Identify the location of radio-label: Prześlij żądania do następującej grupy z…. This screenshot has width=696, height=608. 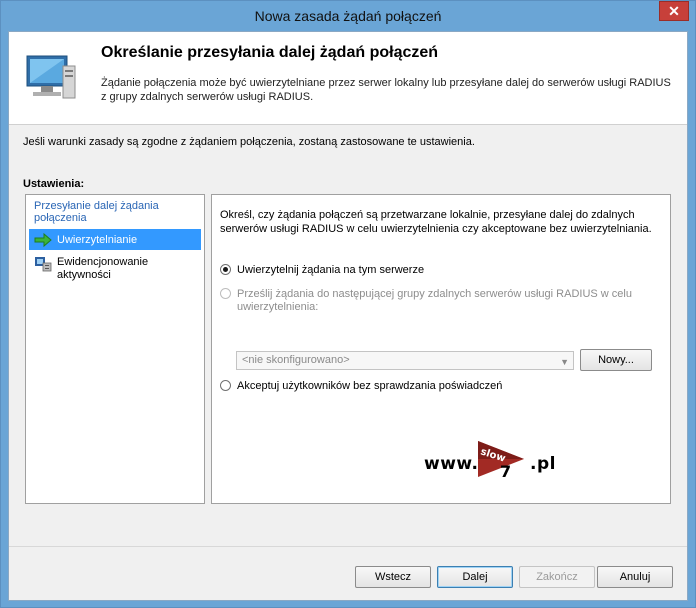
(434, 300).